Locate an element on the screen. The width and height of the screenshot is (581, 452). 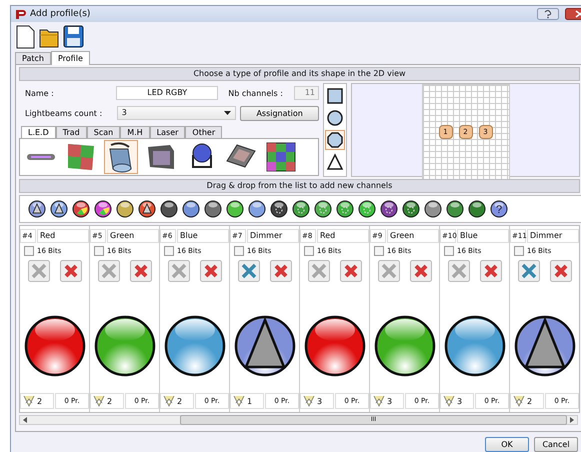
section-header: Drag & drop from the list to add new channels is located at coordinates (299, 186).